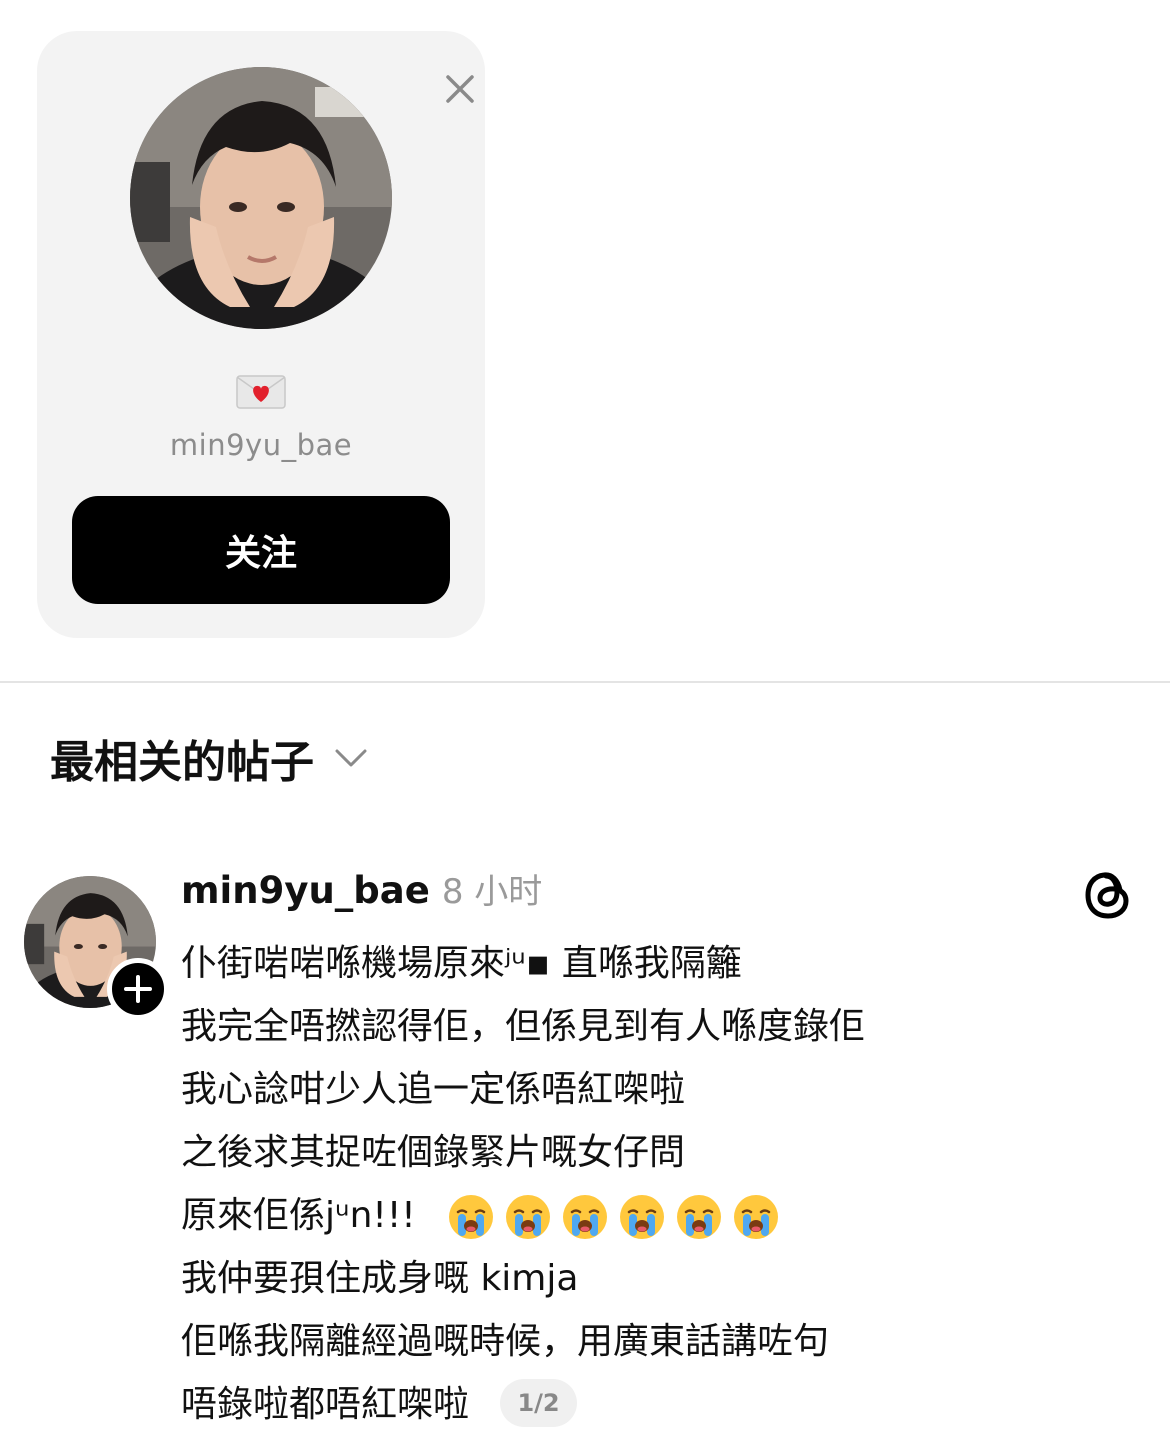 The image size is (1170, 1440). Describe the element at coordinates (261, 198) in the screenshot. I see `profile-avatar` at that location.